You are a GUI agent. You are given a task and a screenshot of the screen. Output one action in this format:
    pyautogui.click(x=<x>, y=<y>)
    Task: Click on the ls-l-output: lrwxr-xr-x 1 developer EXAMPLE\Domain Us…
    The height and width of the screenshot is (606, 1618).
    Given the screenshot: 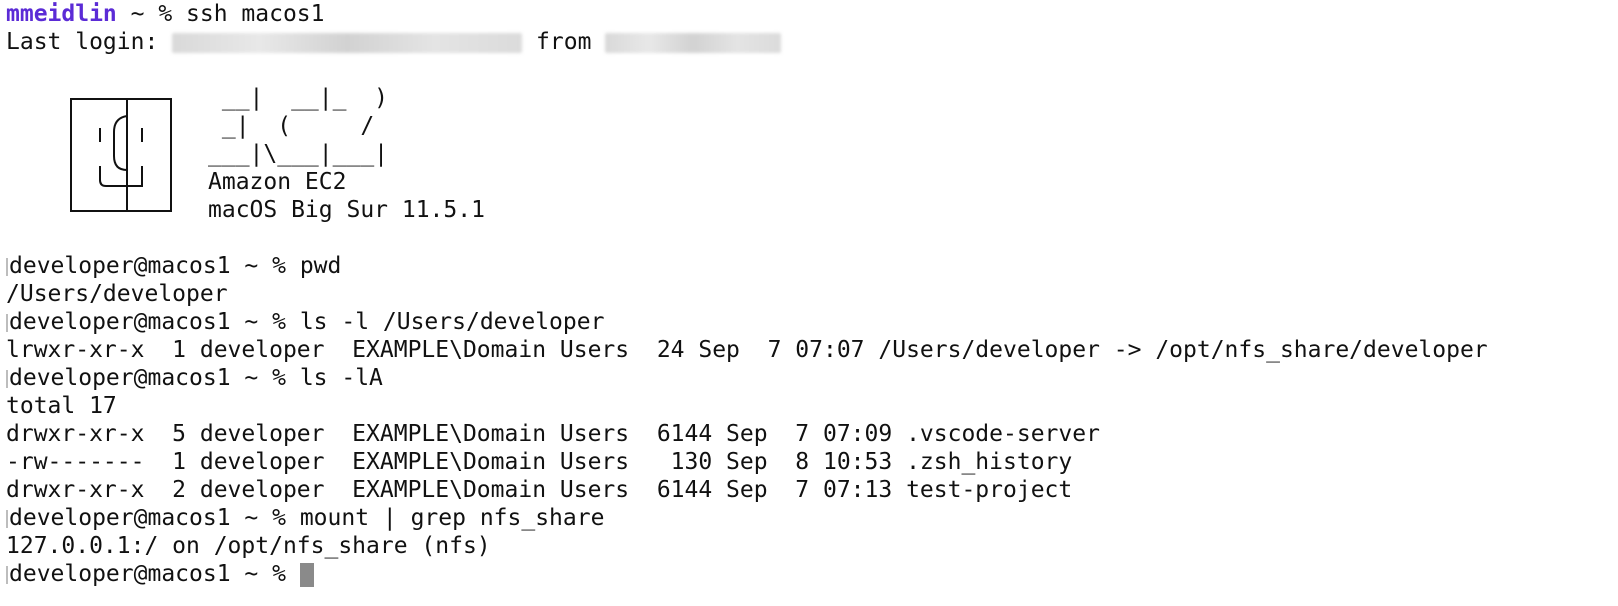 What is the action you would take?
    pyautogui.click(x=747, y=350)
    